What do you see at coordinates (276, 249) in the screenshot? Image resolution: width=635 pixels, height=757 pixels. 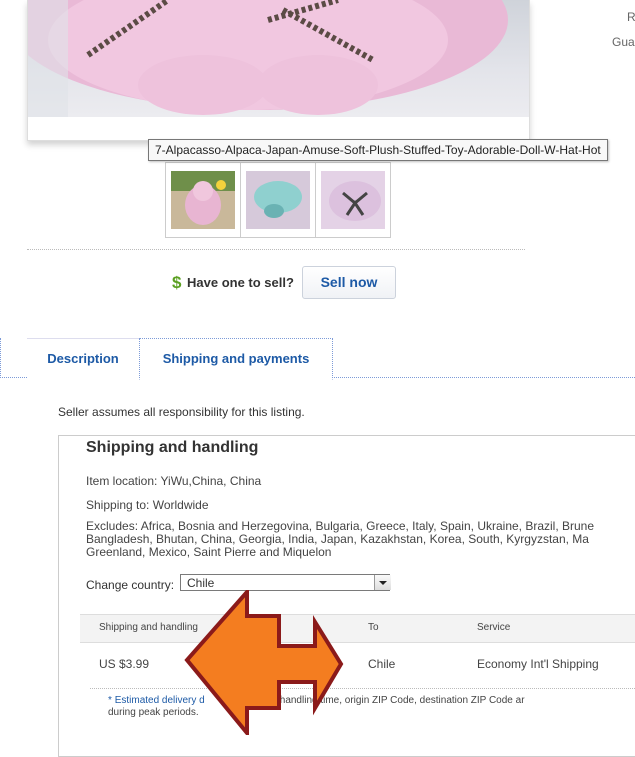 I see `divider` at bounding box center [276, 249].